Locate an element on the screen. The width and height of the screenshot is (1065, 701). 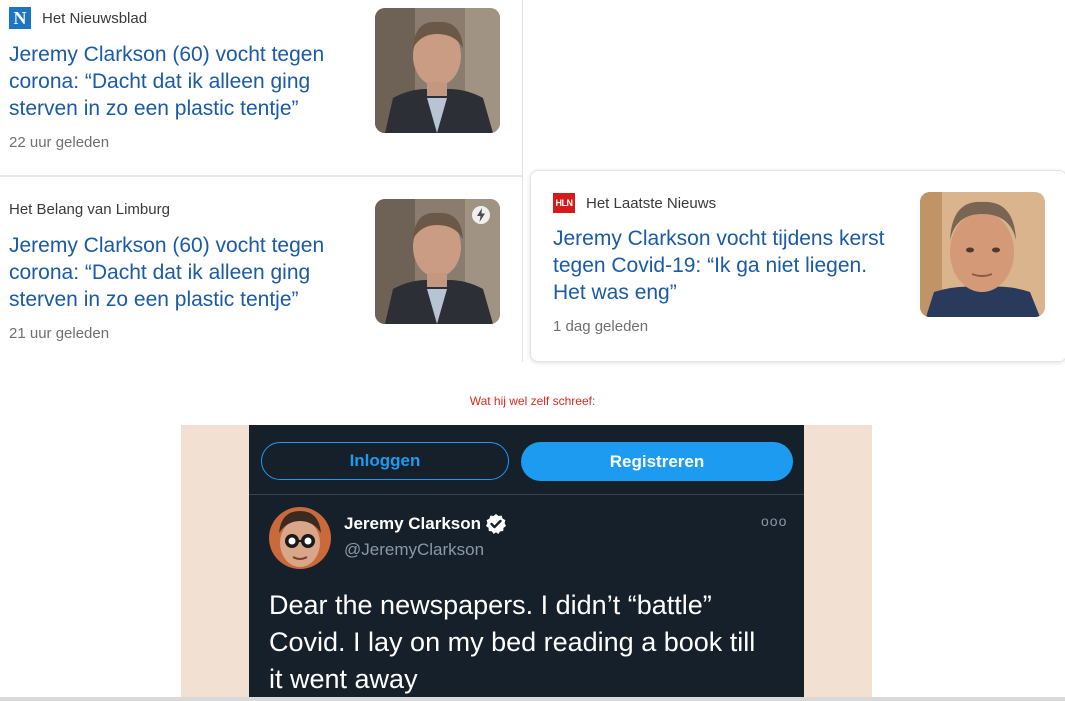
avatar-image is located at coordinates (300, 538).